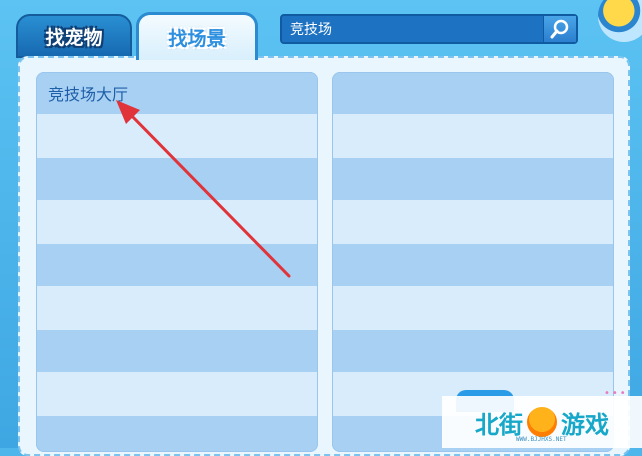  I want to click on watermark-text-right: 游戏, so click(585, 424).